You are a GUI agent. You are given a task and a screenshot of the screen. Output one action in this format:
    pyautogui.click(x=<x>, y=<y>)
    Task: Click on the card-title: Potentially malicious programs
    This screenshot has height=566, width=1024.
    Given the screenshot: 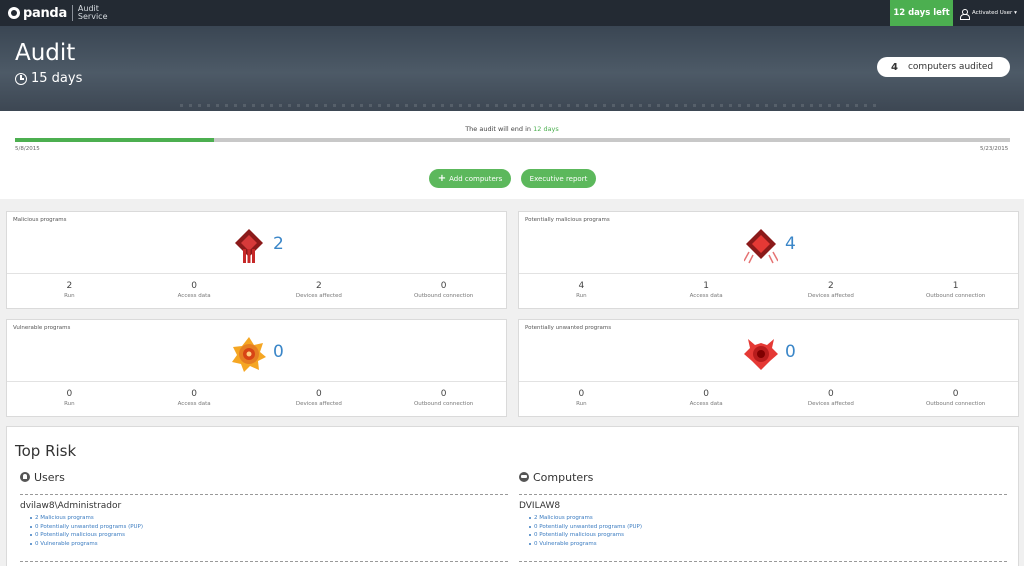 What is the action you would take?
    pyautogui.click(x=567, y=220)
    